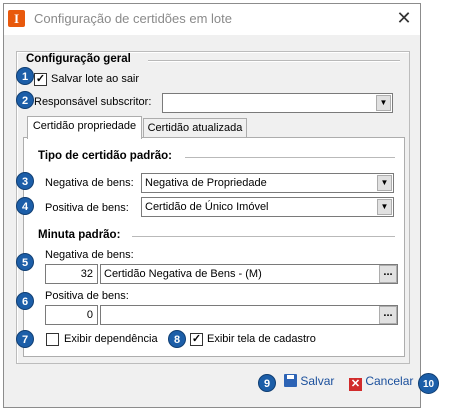  Describe the element at coordinates (25, 181) in the screenshot. I see `annotation-badge-3: 3` at that location.